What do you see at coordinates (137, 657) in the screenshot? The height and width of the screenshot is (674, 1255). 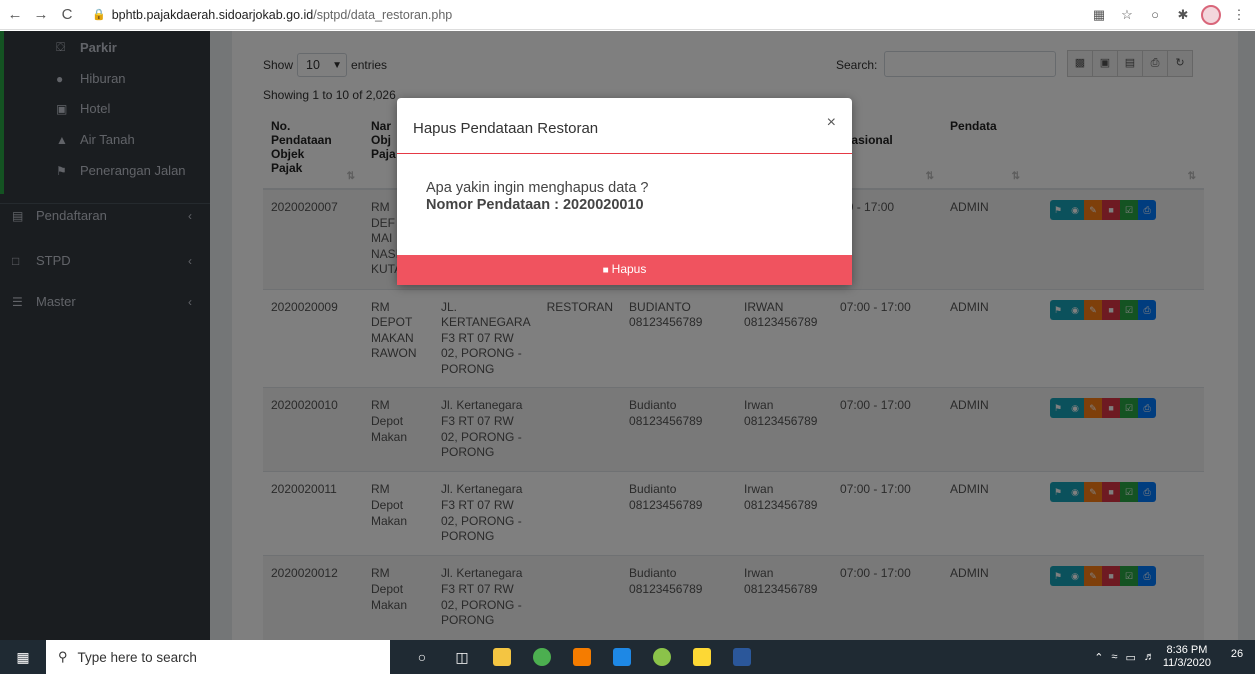 I see `taskbar-search-placeholder: Type here to search` at bounding box center [137, 657].